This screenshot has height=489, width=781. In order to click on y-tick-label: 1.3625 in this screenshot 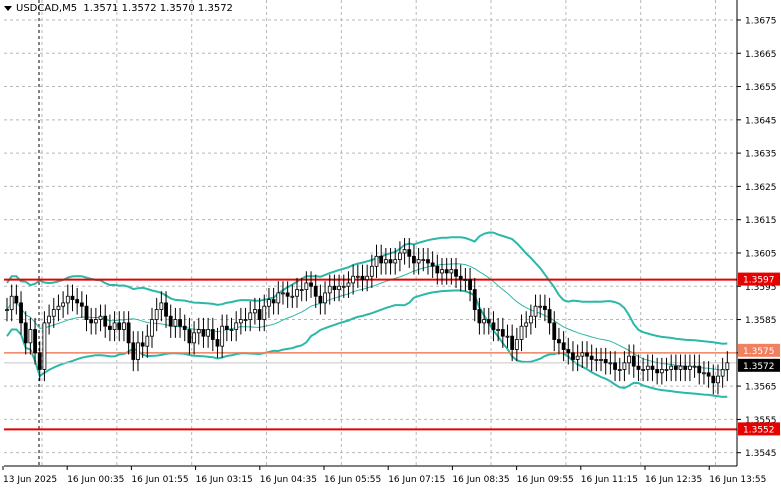, I will do `click(761, 188)`.